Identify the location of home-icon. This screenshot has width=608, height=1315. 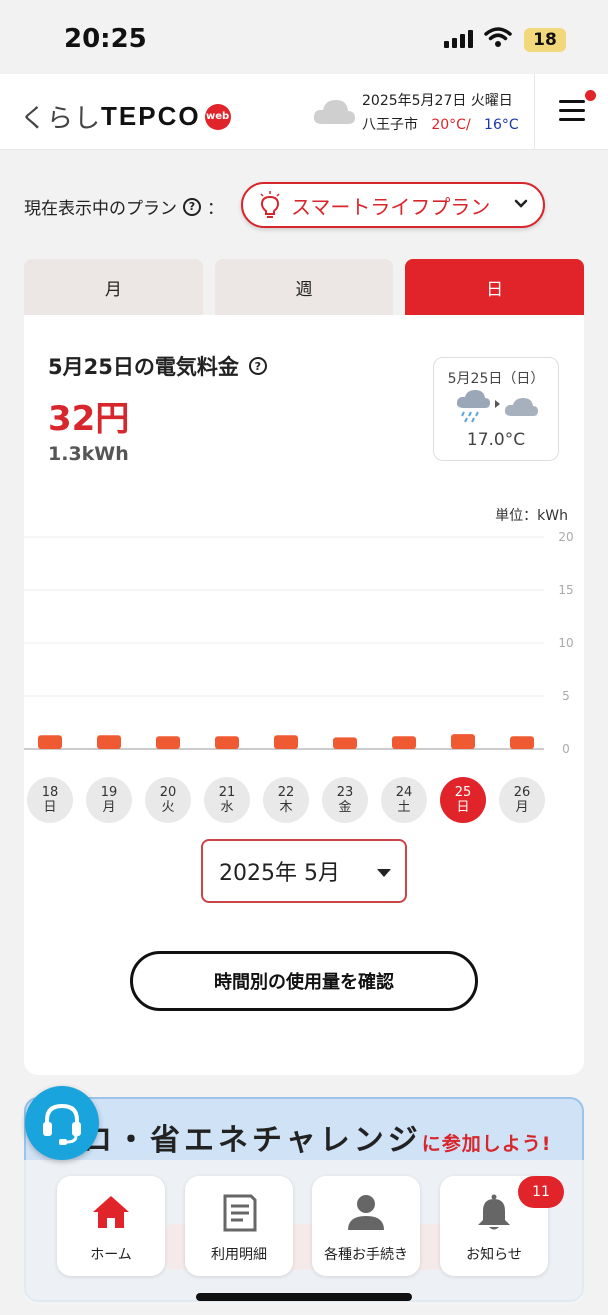
(111, 1212).